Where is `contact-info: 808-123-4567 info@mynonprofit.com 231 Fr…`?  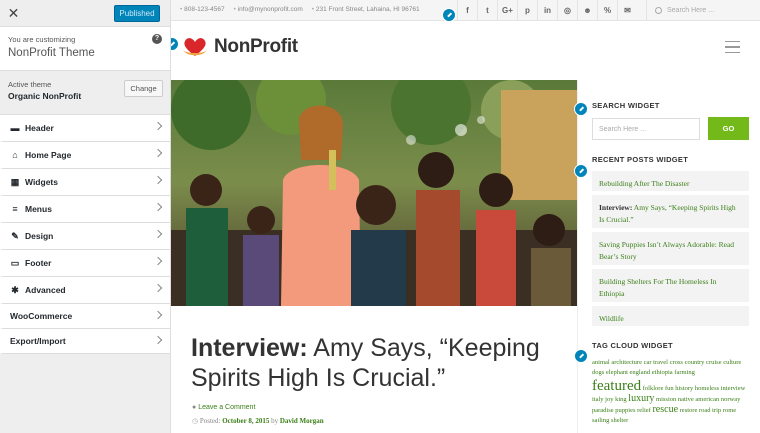 contact-info: 808-123-4567 info@mynonprofit.com 231 Fr… is located at coordinates (300, 9).